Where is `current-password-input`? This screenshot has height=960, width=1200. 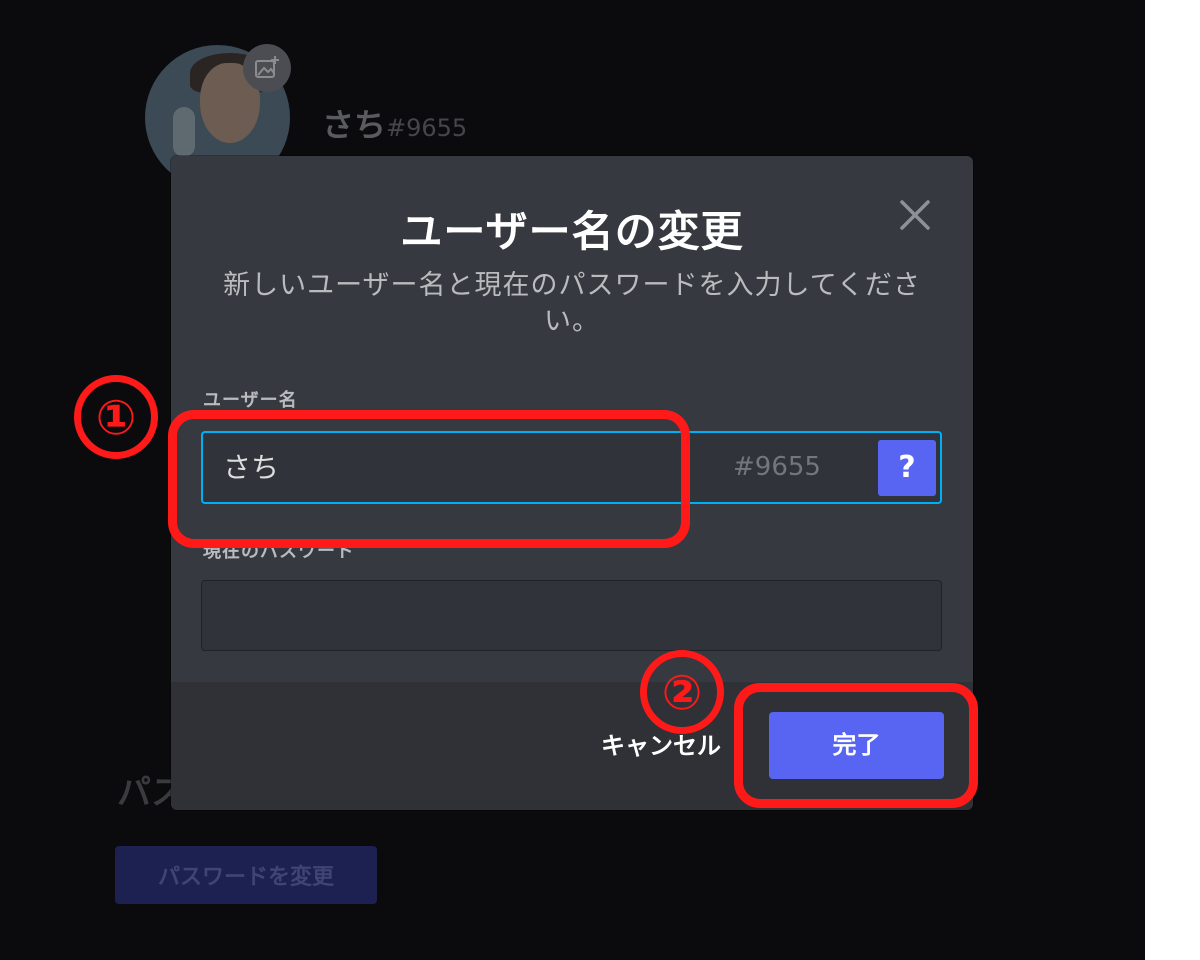 current-password-input is located at coordinates (571, 615).